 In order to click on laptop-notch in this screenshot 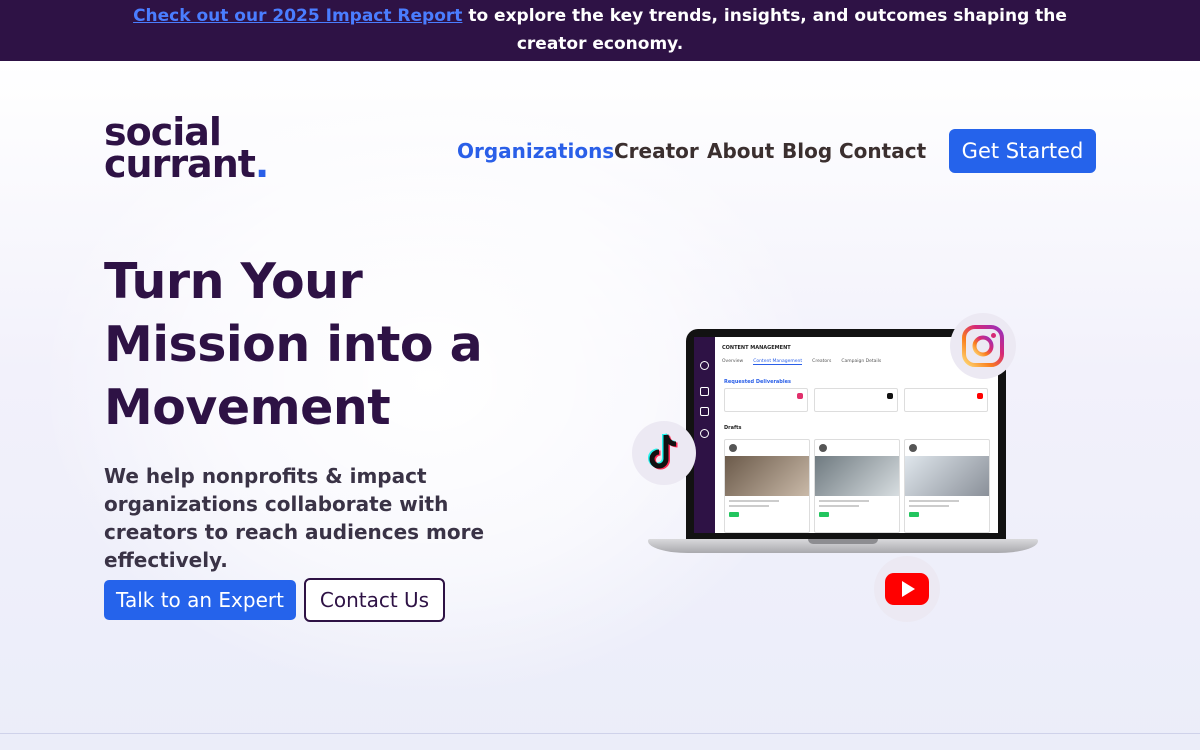, I will do `click(843, 541)`.